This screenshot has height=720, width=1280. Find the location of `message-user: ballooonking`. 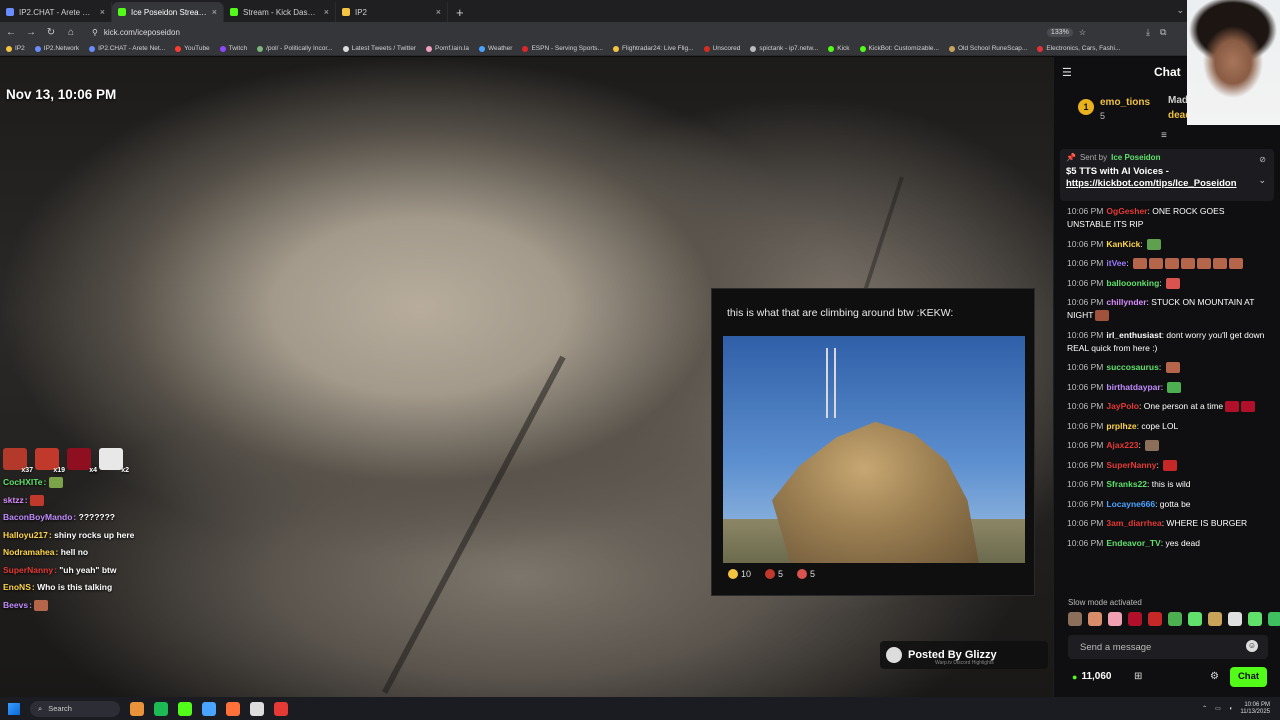

message-user: ballooonking is located at coordinates (1132, 283).